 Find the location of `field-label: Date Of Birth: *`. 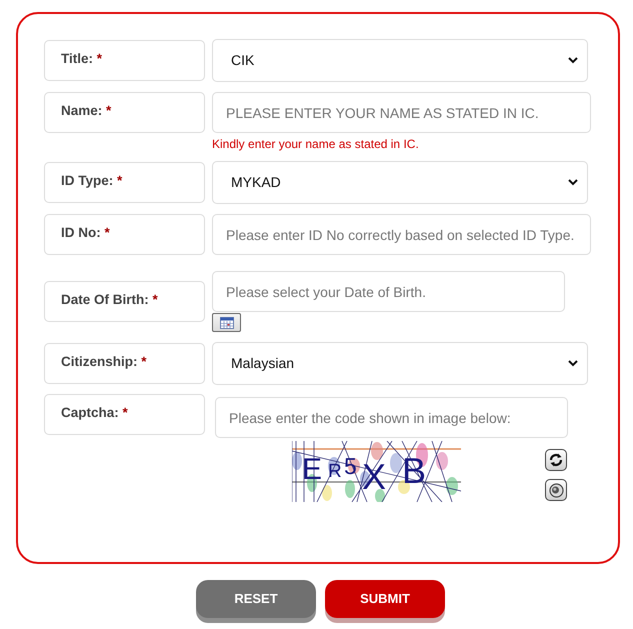

field-label: Date Of Birth: * is located at coordinates (124, 301).